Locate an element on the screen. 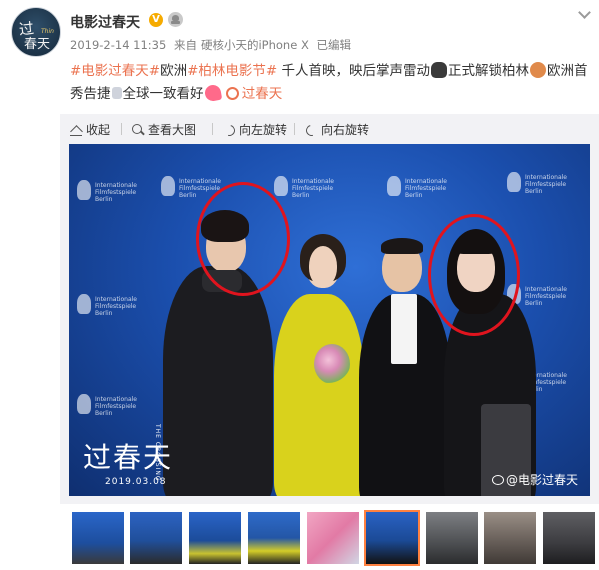  hashtag-link: #柏林电影节# is located at coordinates (232, 71).